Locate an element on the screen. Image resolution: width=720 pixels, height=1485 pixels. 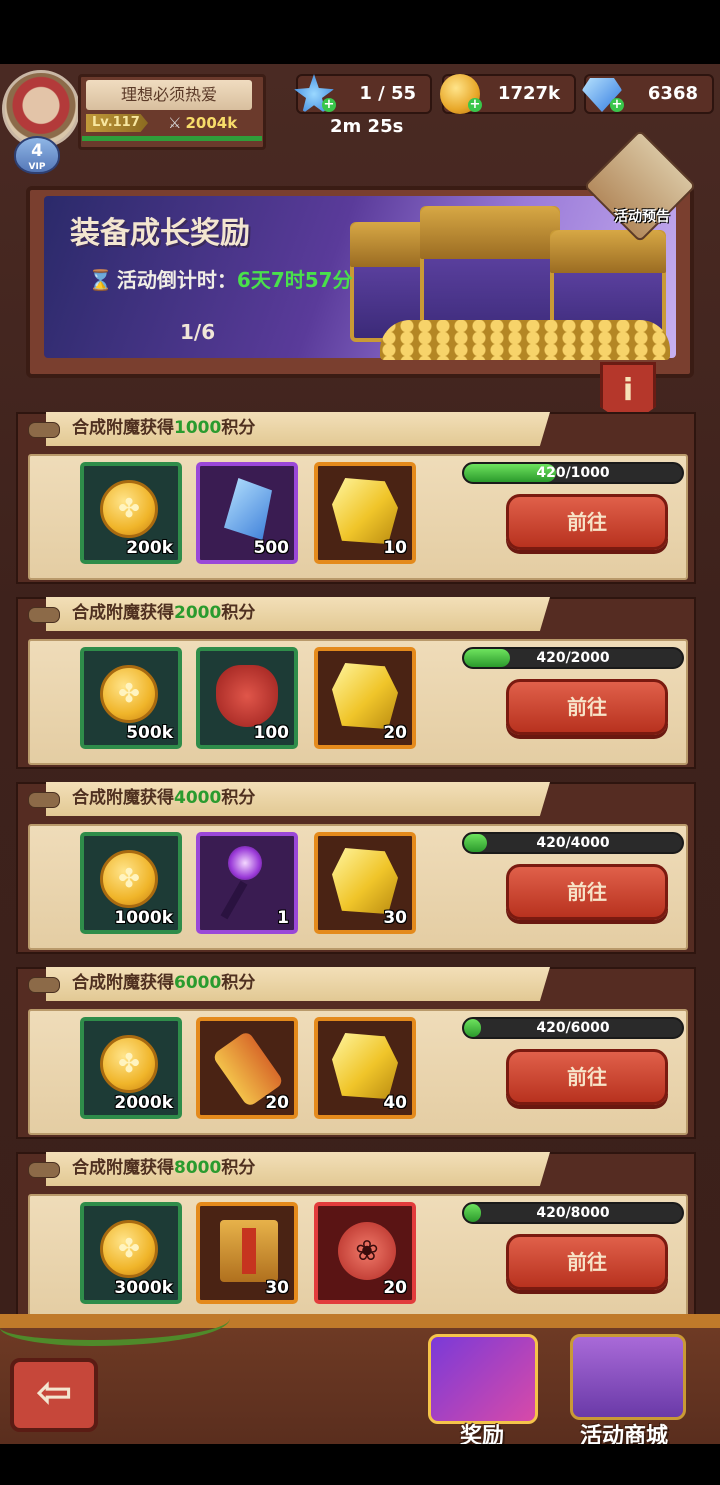
vip-level: 4 is located at coordinates (37, 151).